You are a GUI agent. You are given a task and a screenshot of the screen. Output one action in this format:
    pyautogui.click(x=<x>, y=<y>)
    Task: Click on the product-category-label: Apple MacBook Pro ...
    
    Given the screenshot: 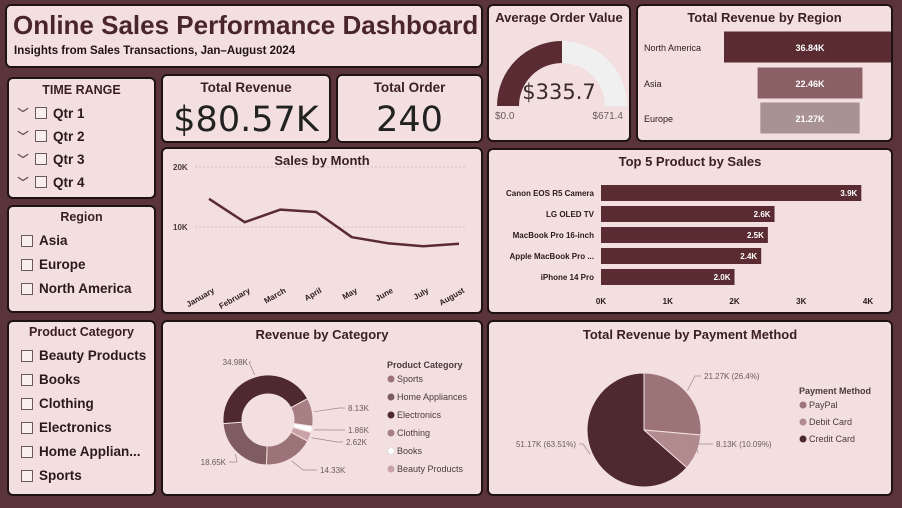 What is the action you would take?
    pyautogui.click(x=552, y=256)
    